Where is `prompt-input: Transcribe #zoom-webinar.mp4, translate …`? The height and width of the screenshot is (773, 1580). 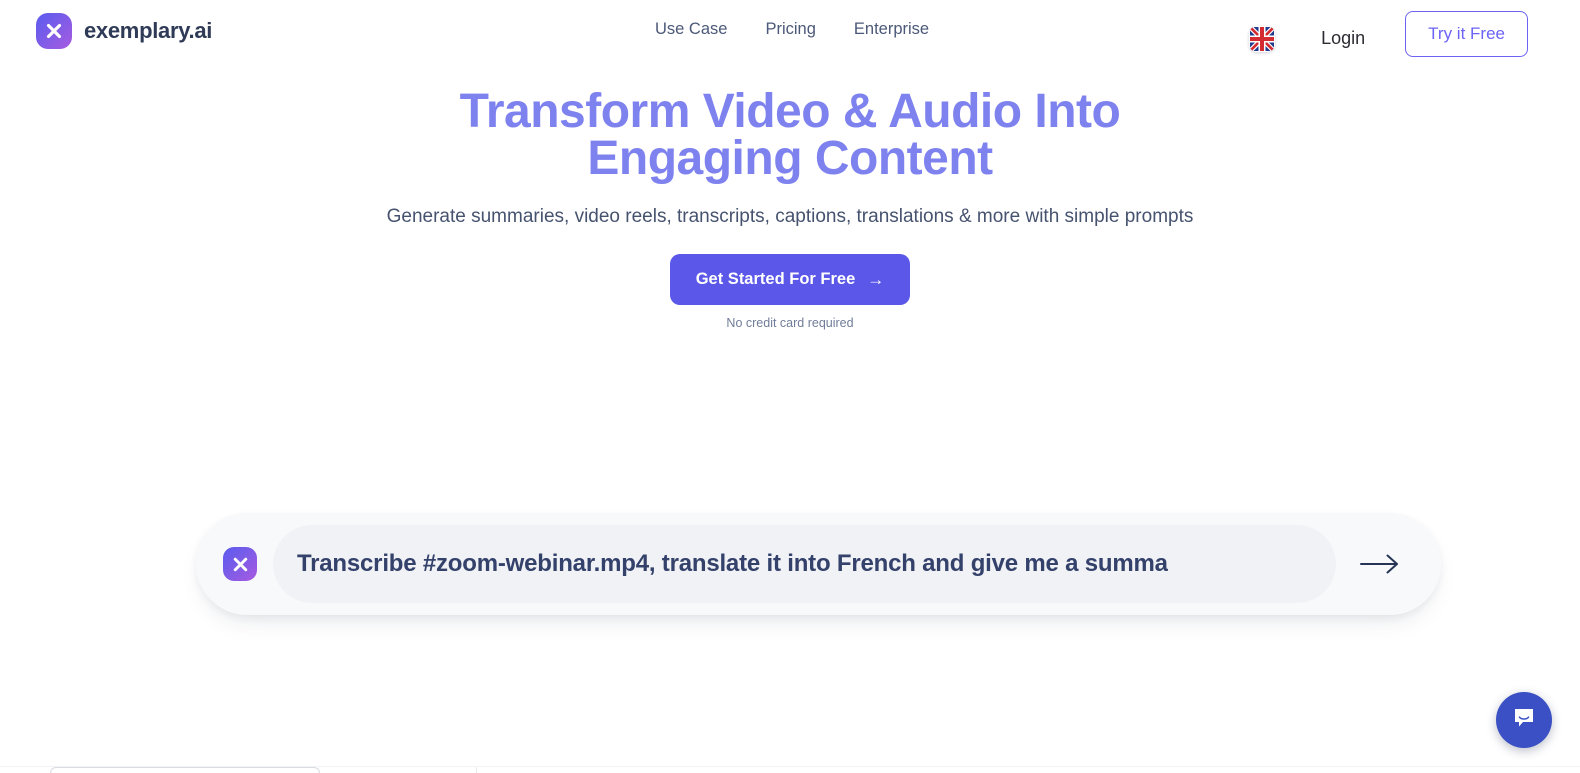 prompt-input: Transcribe #zoom-webinar.mp4, translate … is located at coordinates (804, 564).